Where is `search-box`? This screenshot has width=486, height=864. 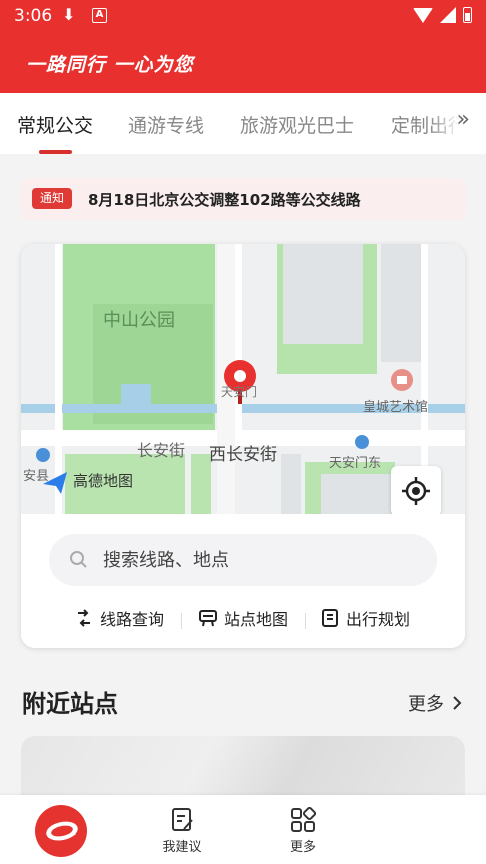
search-box is located at coordinates (243, 560).